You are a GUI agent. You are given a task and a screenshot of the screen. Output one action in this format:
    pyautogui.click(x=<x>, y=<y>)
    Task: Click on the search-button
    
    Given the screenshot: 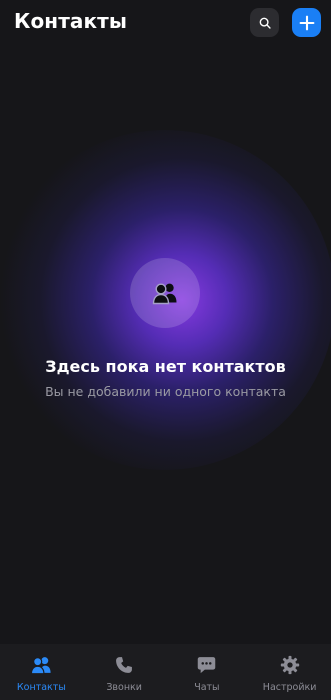 What is the action you would take?
    pyautogui.click(x=264, y=22)
    